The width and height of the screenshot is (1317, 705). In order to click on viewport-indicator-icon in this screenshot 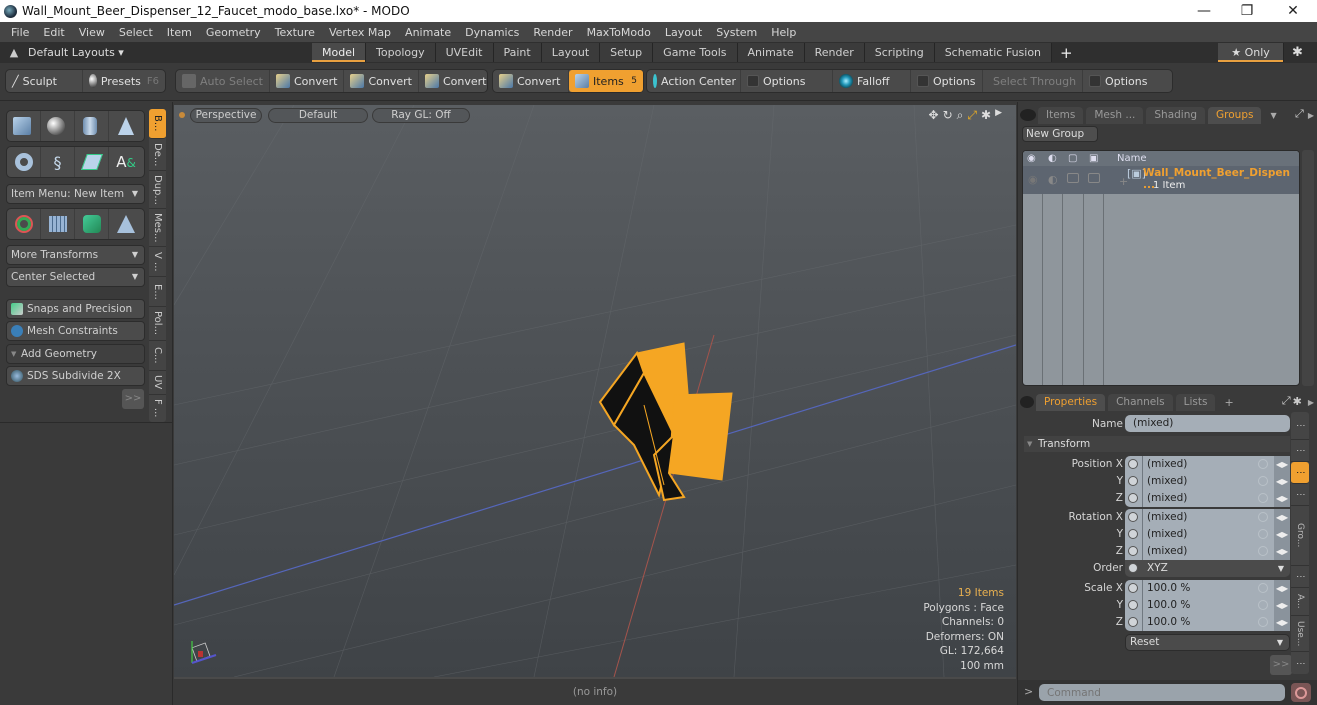, I will do `click(182, 115)`.